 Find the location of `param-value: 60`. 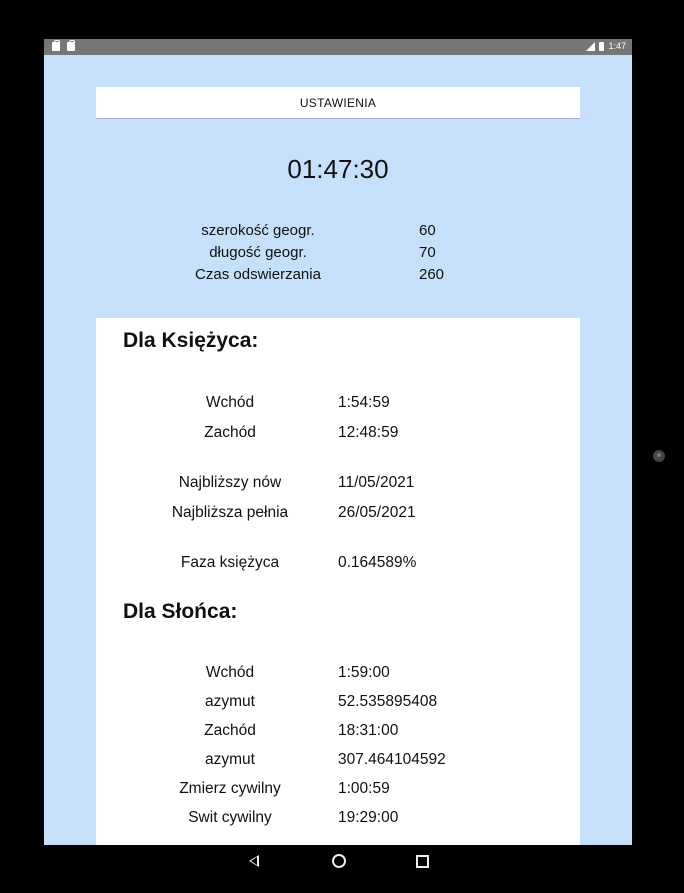

param-value: 60 is located at coordinates (427, 230).